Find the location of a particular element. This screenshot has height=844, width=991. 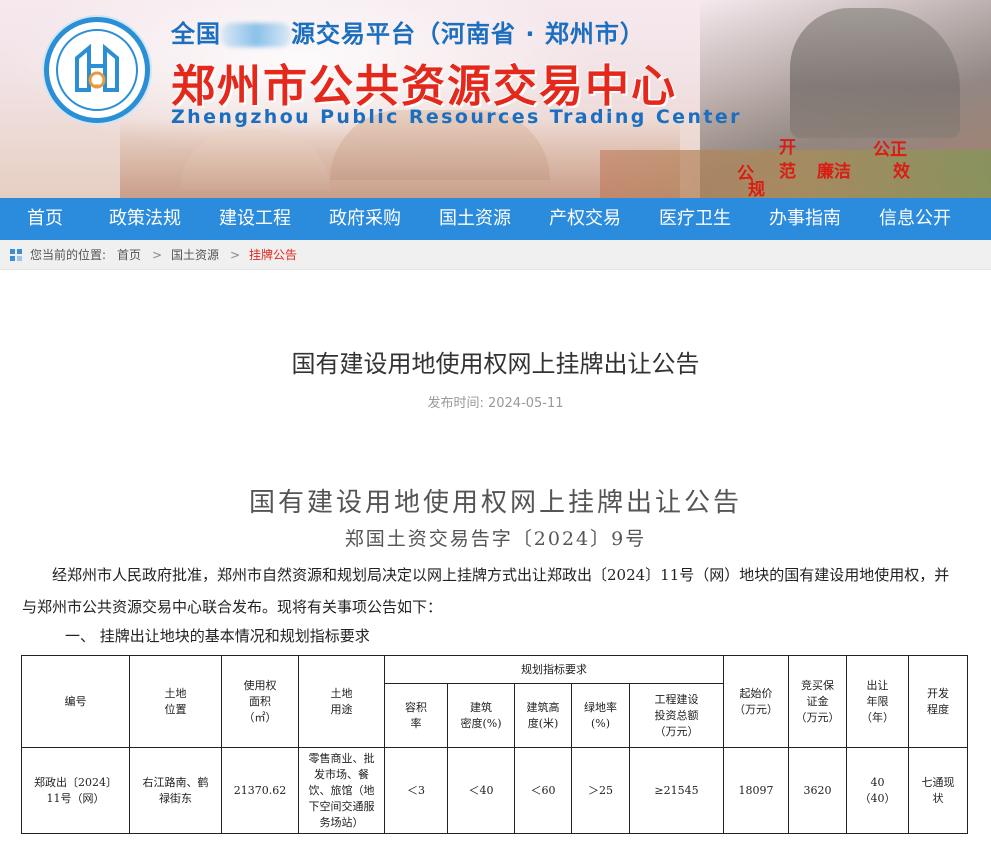

slogan-text: 范 is located at coordinates (787, 172).